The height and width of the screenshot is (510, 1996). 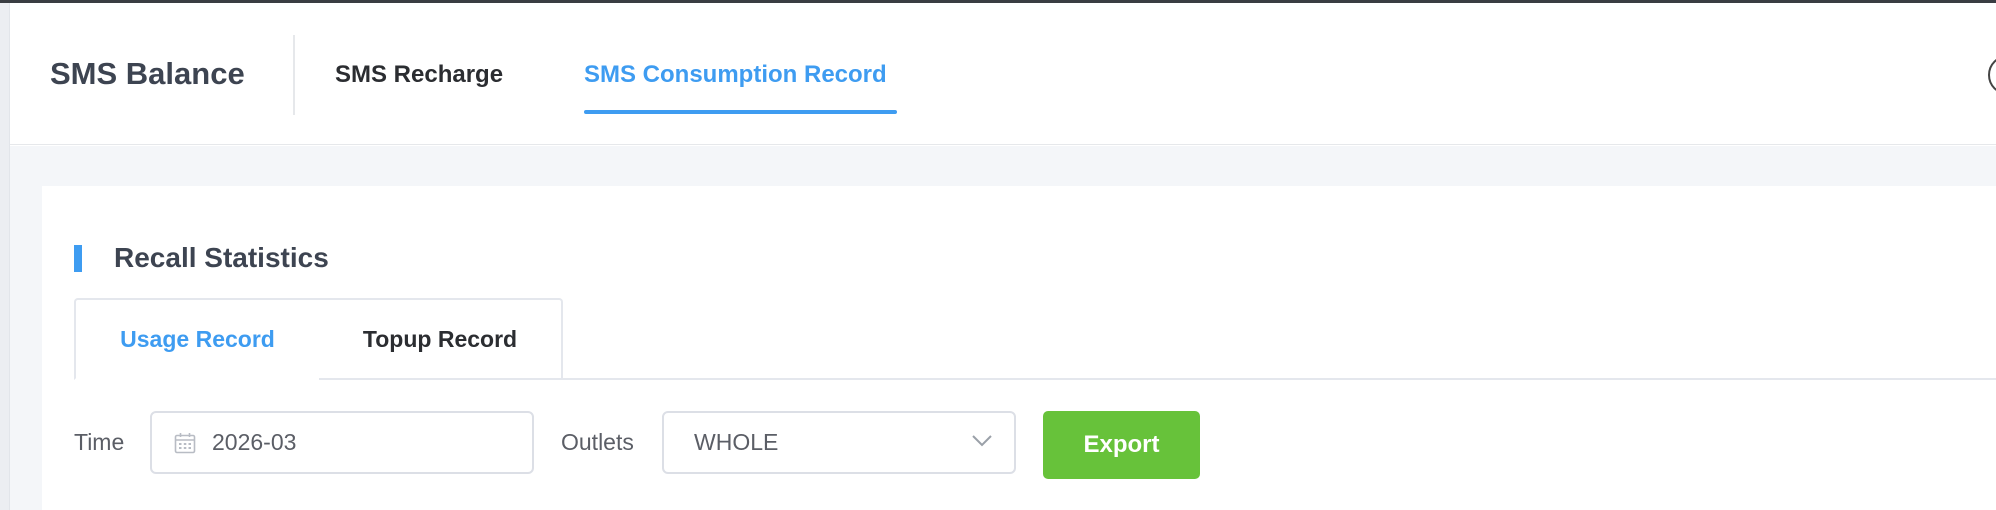 I want to click on month-value: 2026-03, so click(x=254, y=442).